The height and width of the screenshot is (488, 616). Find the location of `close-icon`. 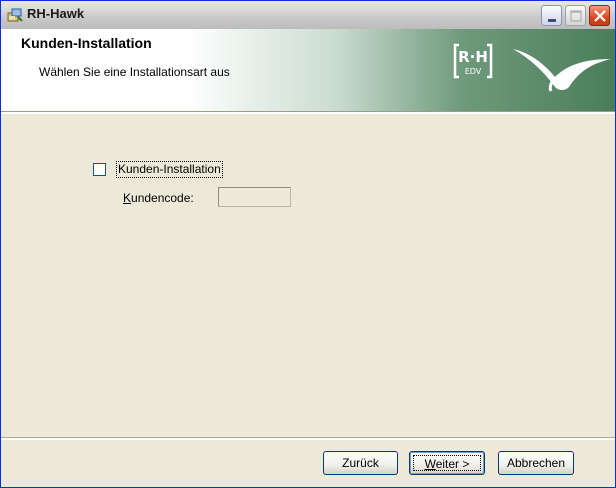

close-icon is located at coordinates (600, 16).